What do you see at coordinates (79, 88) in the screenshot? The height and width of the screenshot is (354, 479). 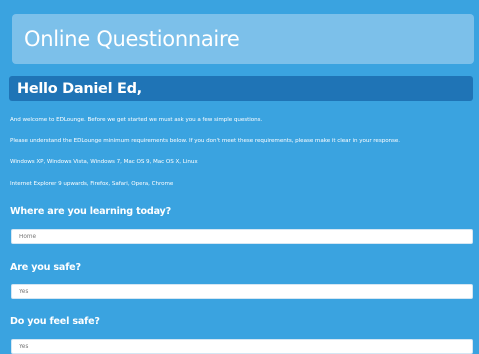 I see `greeting-text: Hello Daniel Ed,` at bounding box center [79, 88].